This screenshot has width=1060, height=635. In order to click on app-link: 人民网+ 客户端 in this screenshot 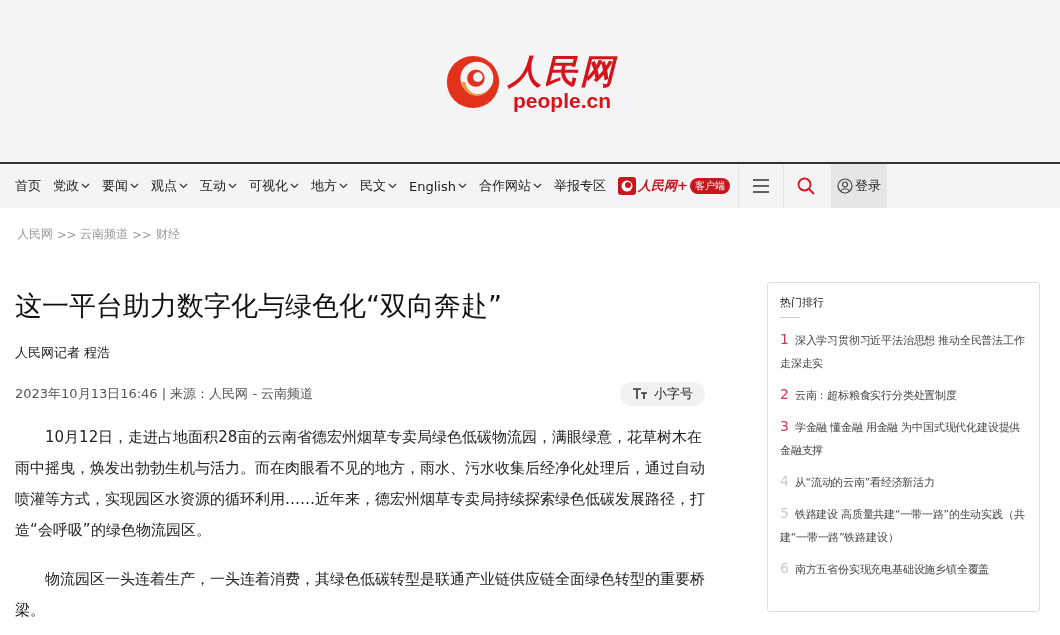, I will do `click(673, 186)`.